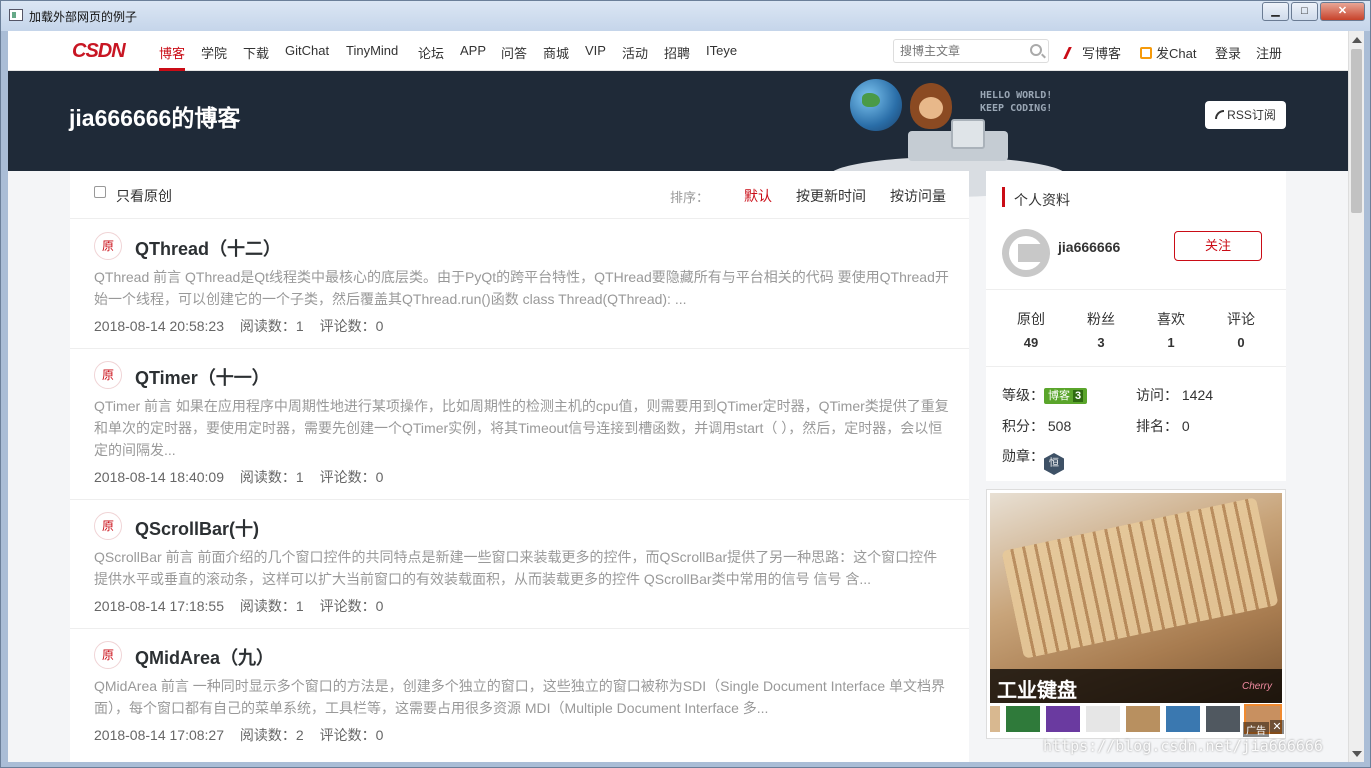 The width and height of the screenshot is (1371, 768). I want to click on points-label: 积分：, so click(1023, 426).